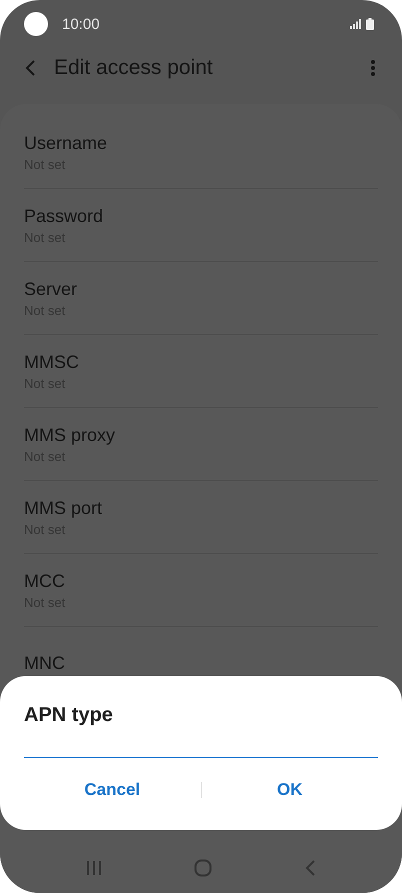 The width and height of the screenshot is (402, 893). What do you see at coordinates (373, 68) in the screenshot?
I see `more-options-icon` at bounding box center [373, 68].